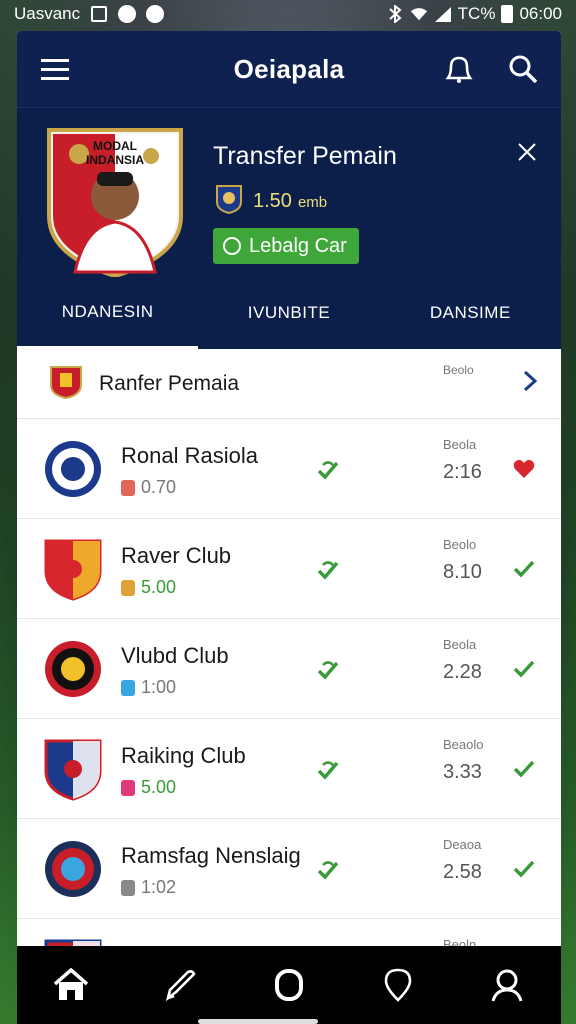  What do you see at coordinates (176, 555) in the screenshot?
I see `club-name: Raver Club` at bounding box center [176, 555].